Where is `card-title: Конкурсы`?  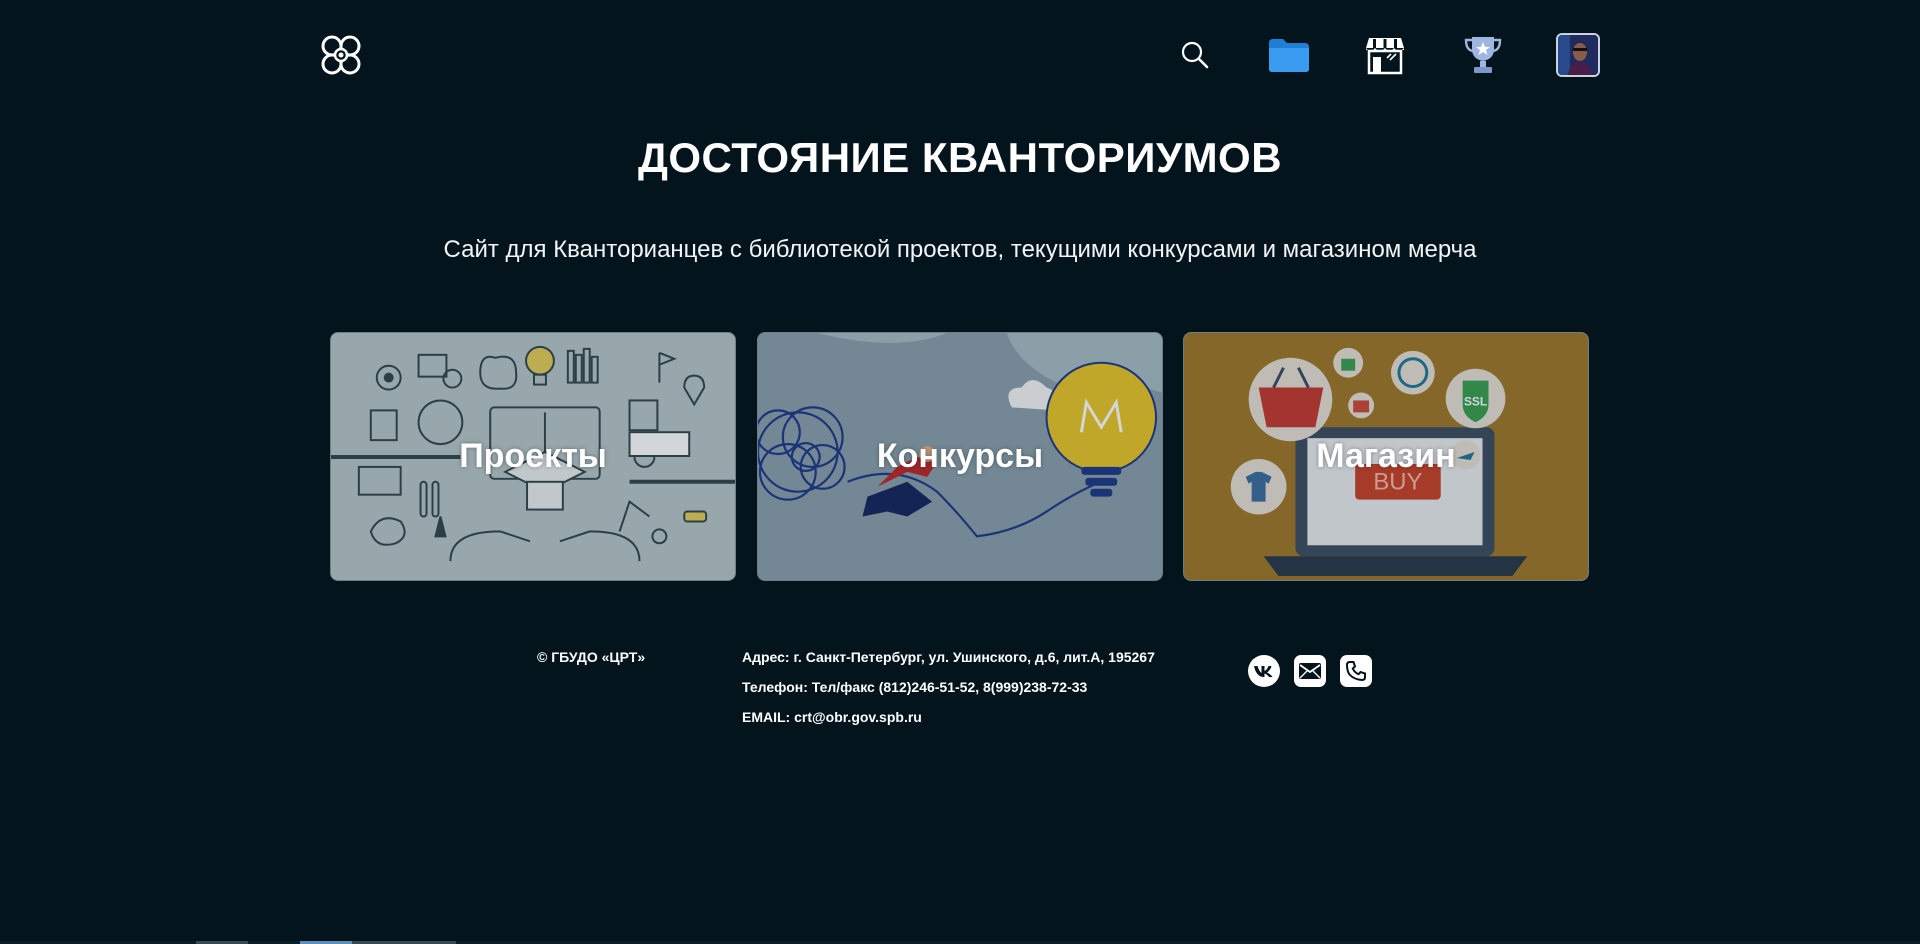
card-title: Конкурсы is located at coordinates (960, 456).